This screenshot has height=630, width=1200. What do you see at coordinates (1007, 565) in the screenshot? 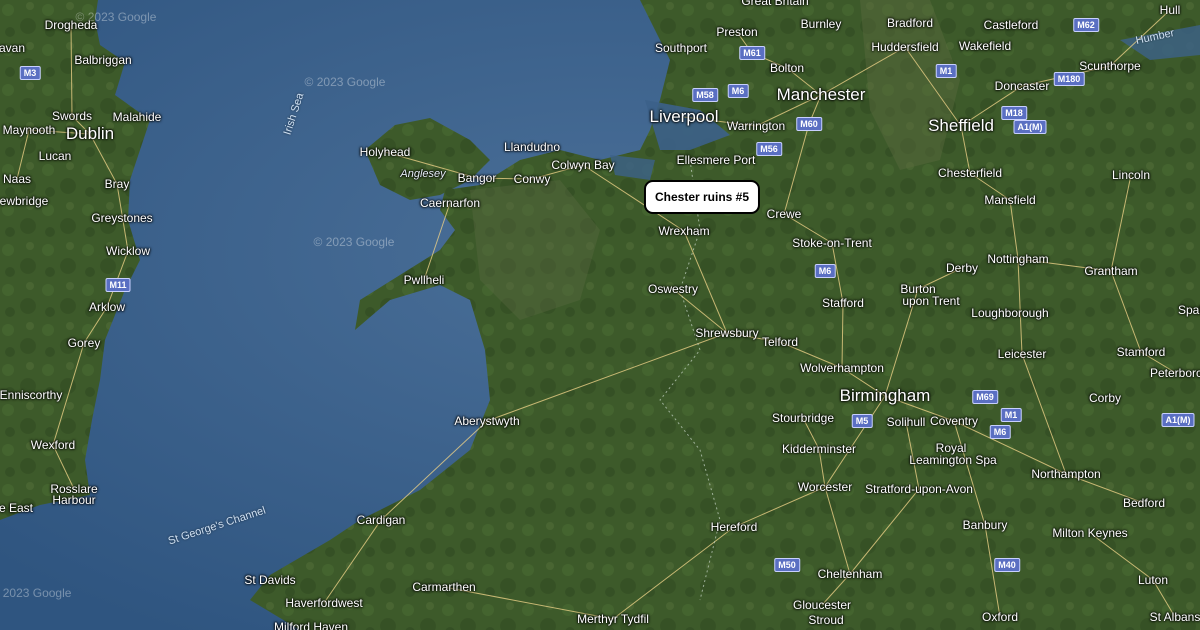
I see `motorway-shield: M40` at bounding box center [1007, 565].